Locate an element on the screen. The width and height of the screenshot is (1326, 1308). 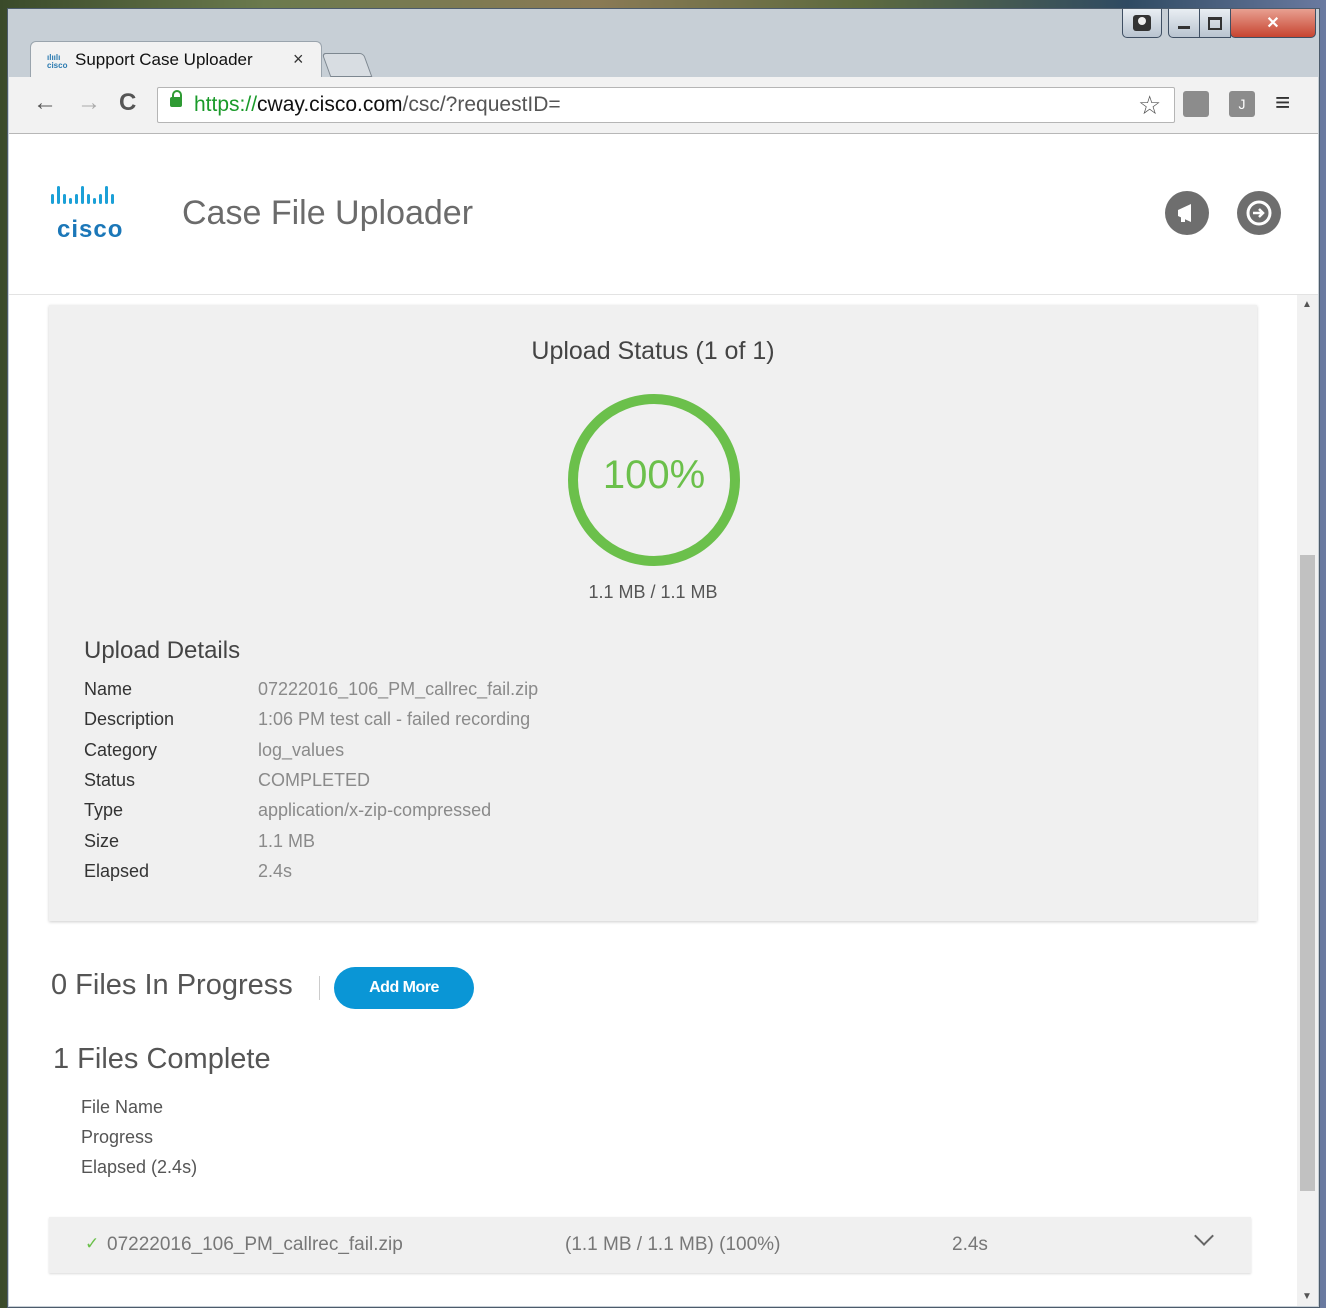
check-icon: ✓ is located at coordinates (92, 1243).